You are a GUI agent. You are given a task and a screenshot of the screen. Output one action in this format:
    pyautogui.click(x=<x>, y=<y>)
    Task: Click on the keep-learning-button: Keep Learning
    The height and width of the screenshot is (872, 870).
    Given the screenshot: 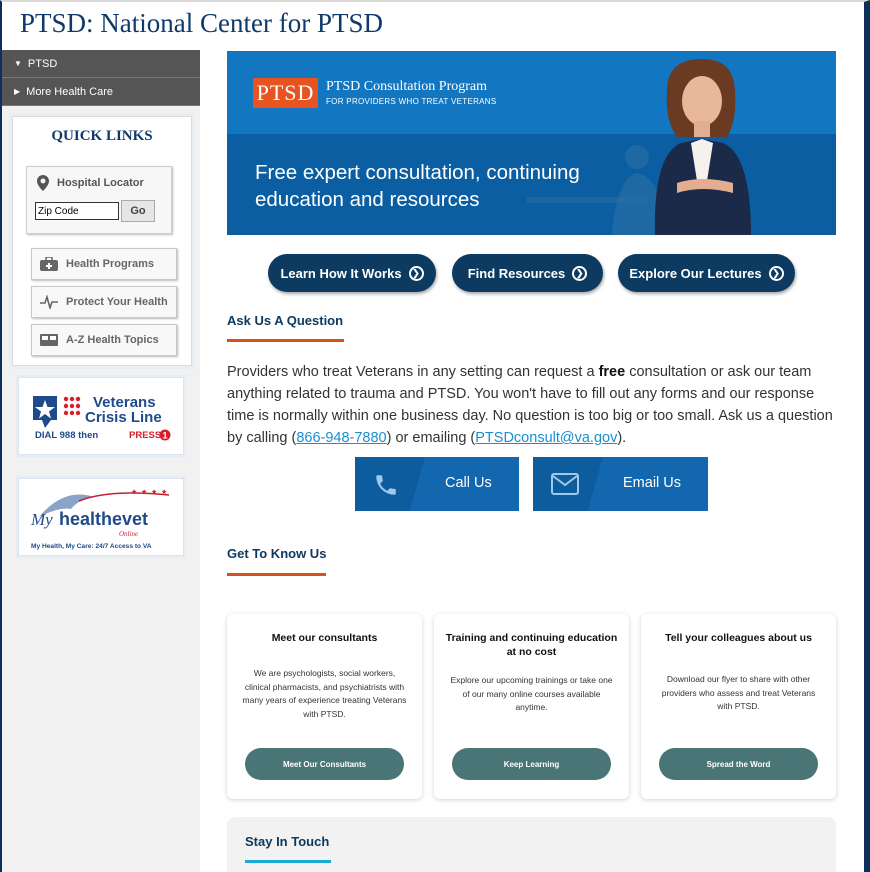 What is the action you would take?
    pyautogui.click(x=531, y=764)
    